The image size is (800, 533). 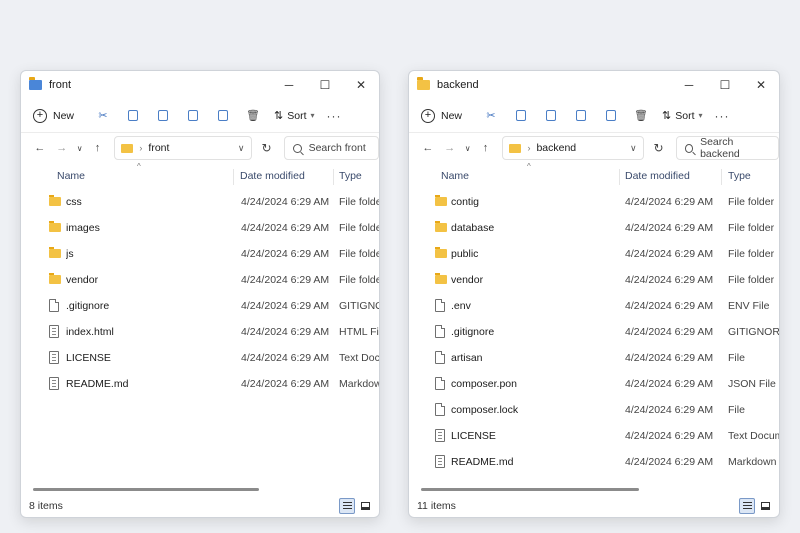 I want to click on paste-icon, so click(x=163, y=115).